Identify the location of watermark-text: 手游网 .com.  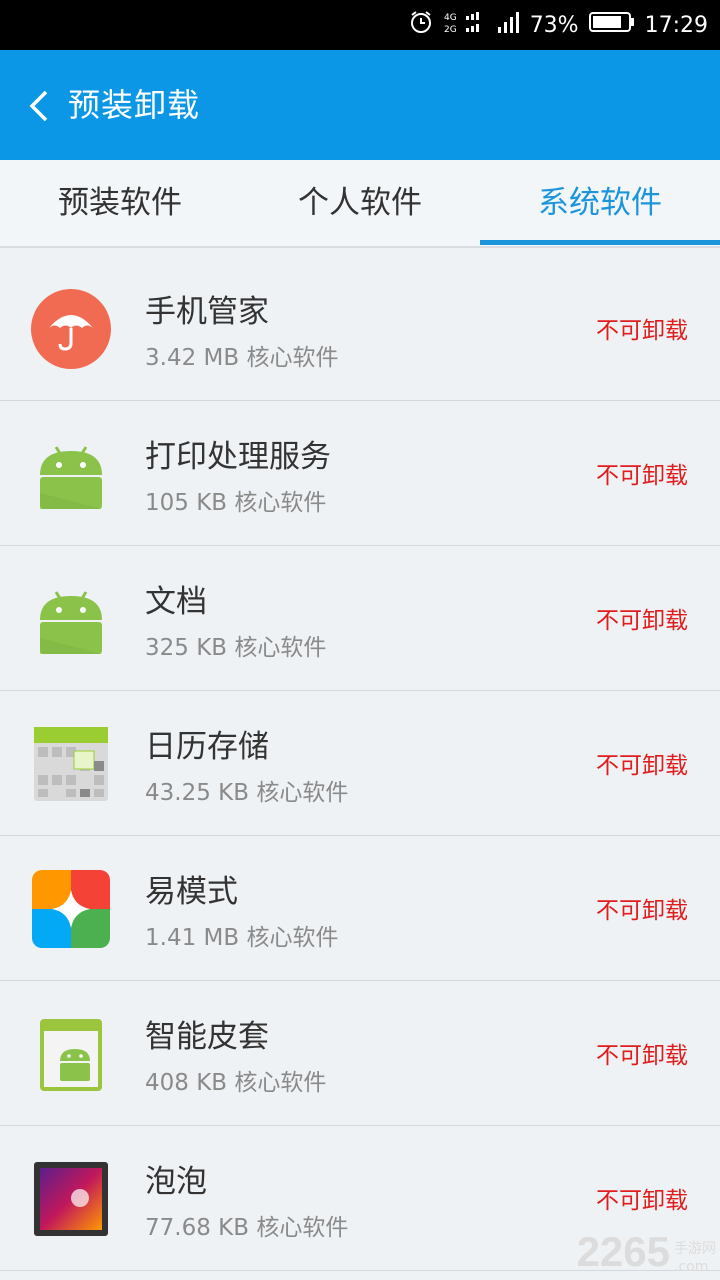
(695, 1258).